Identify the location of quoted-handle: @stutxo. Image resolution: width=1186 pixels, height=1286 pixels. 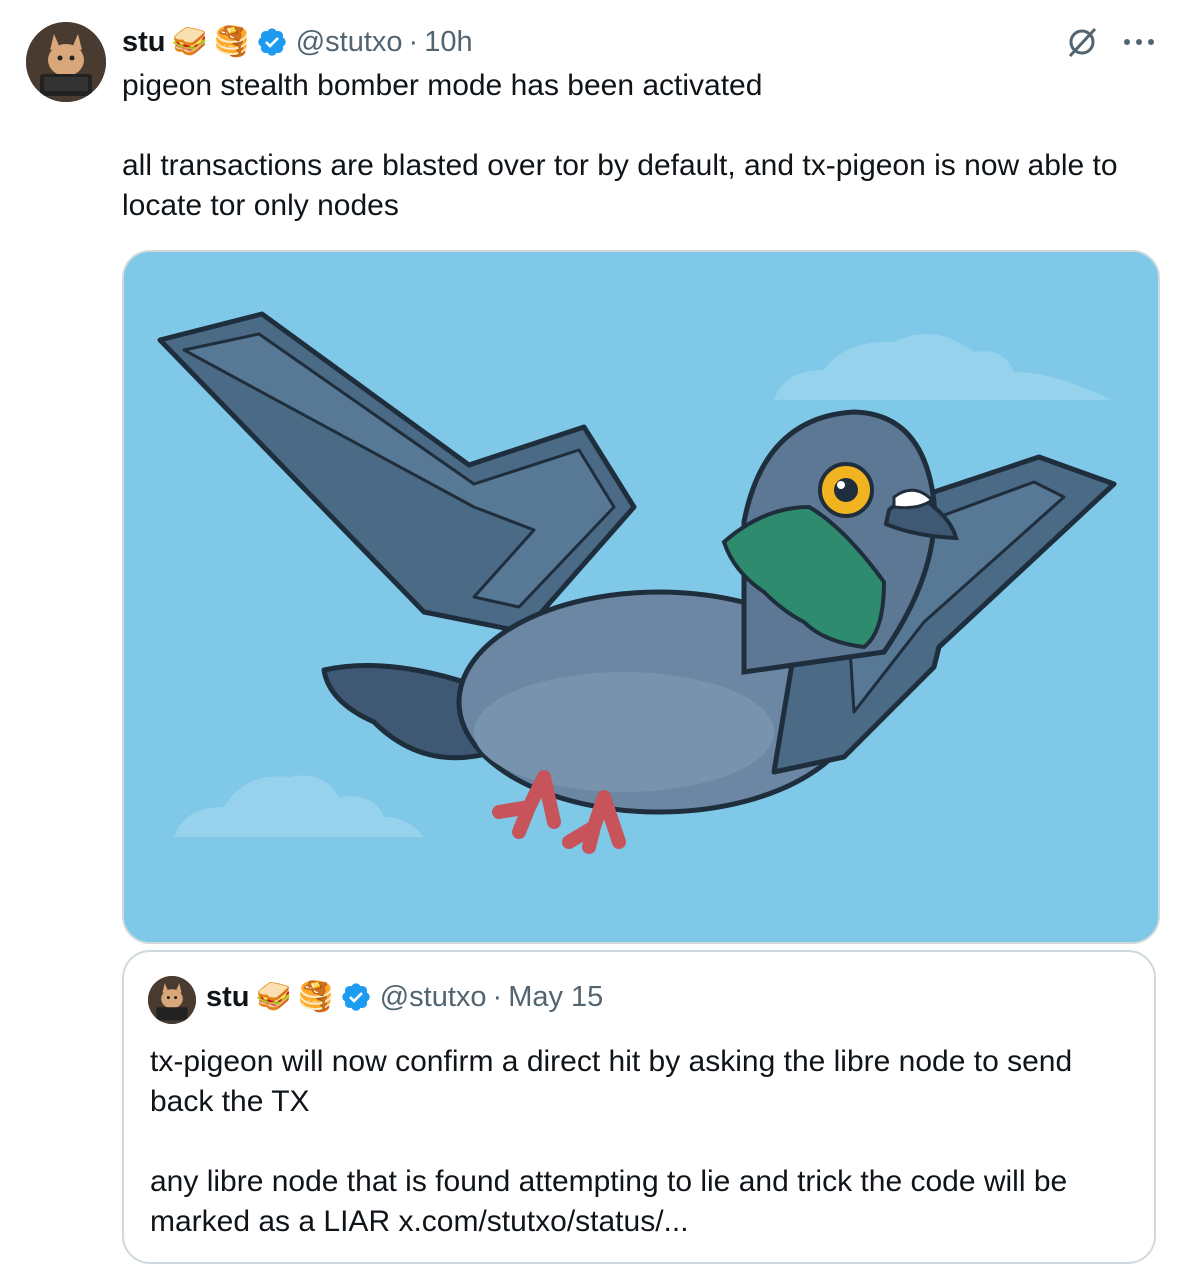
(433, 996).